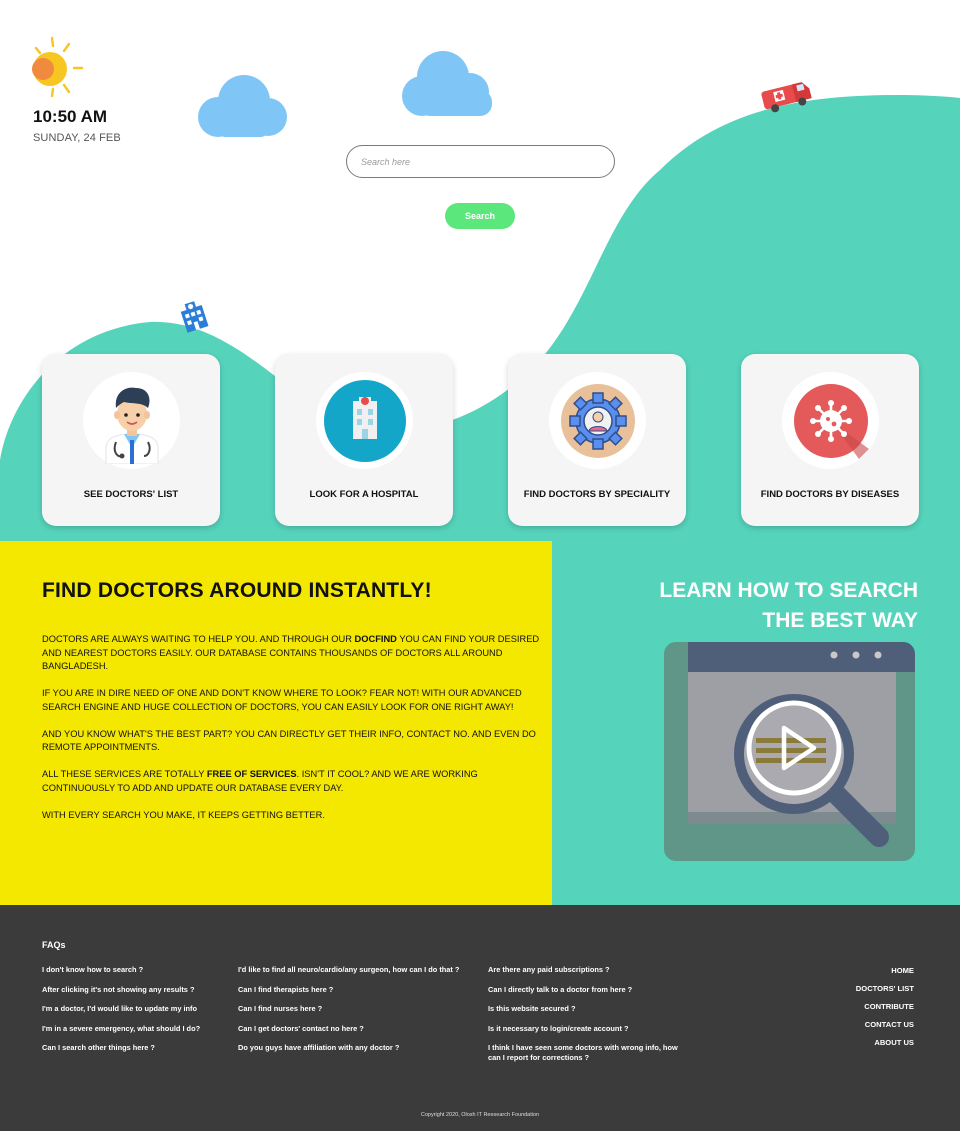 The height and width of the screenshot is (1131, 960). I want to click on card-hospital: LOOK FOR A HOSPITAL, so click(364, 440).